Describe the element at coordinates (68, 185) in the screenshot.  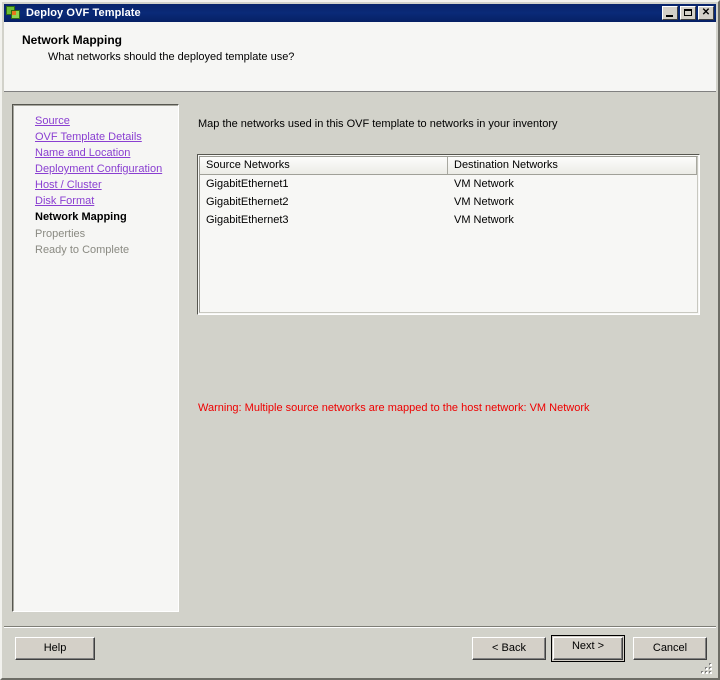
I see `sidebar-item-host-cluster: Host / Cluster` at that location.